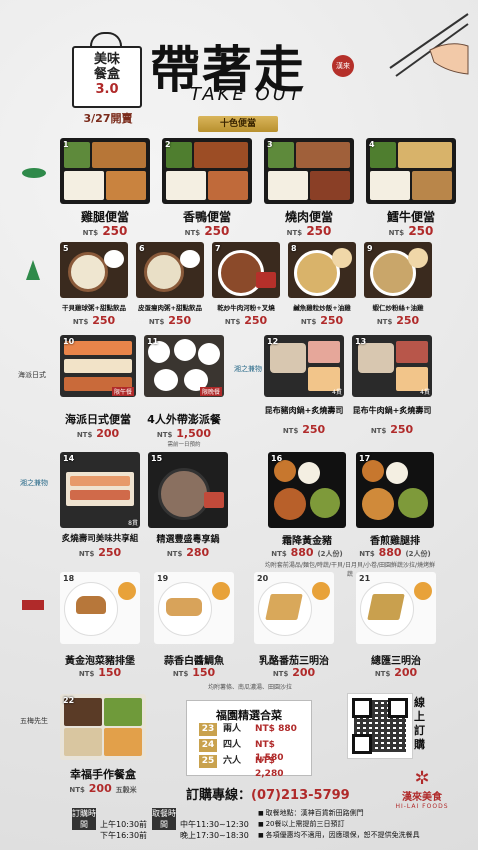 This screenshot has height=850, width=478. What do you see at coordinates (32, 375) in the screenshot?
I see `restaurant-logo: 海派日式` at bounding box center [32, 375].